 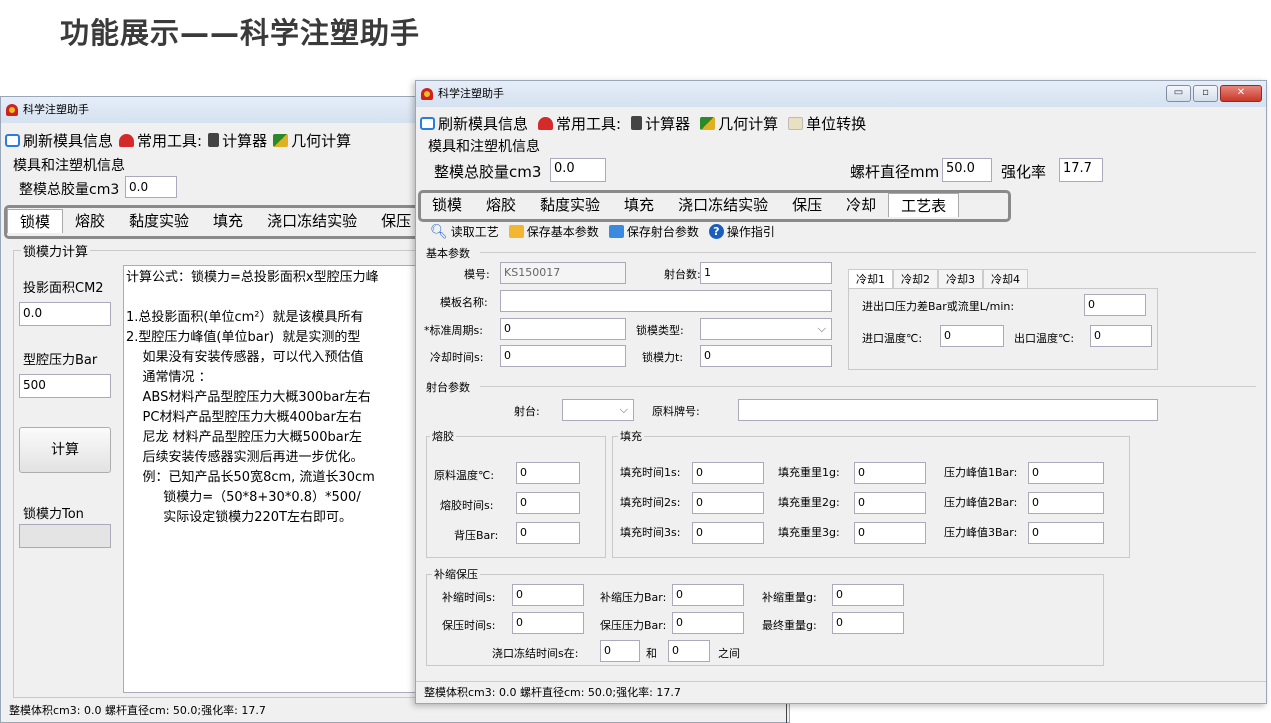 What do you see at coordinates (474, 123) in the screenshot?
I see `refresh-menu: 刷新模具信息` at bounding box center [474, 123].